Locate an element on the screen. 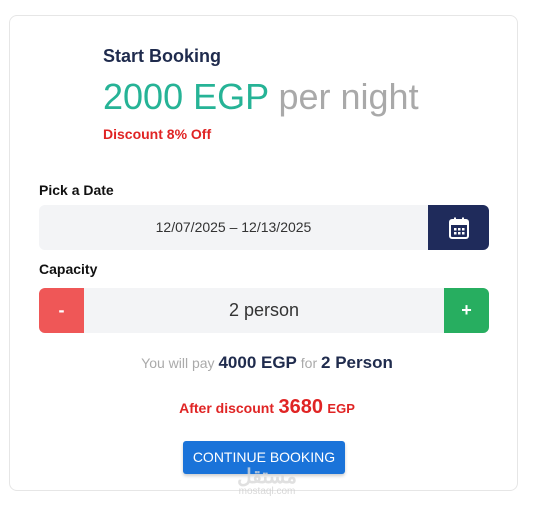  watermark-site: mostaql.com is located at coordinates (267, 491).